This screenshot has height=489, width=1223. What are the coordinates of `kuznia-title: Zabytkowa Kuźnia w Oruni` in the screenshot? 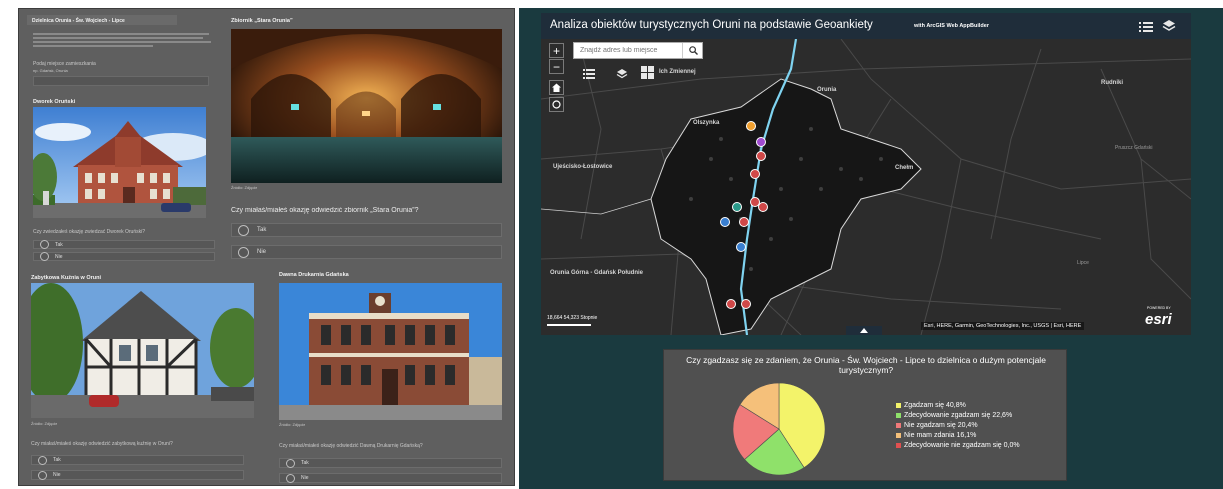 It's located at (66, 278).